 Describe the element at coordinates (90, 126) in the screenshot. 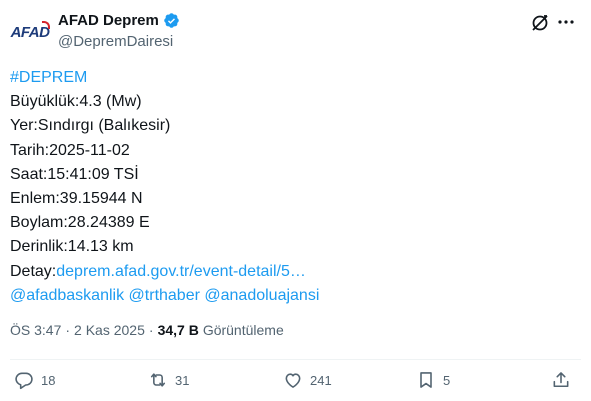

I see `place-line: Yer:Sındırgı (Balıkesir)` at that location.